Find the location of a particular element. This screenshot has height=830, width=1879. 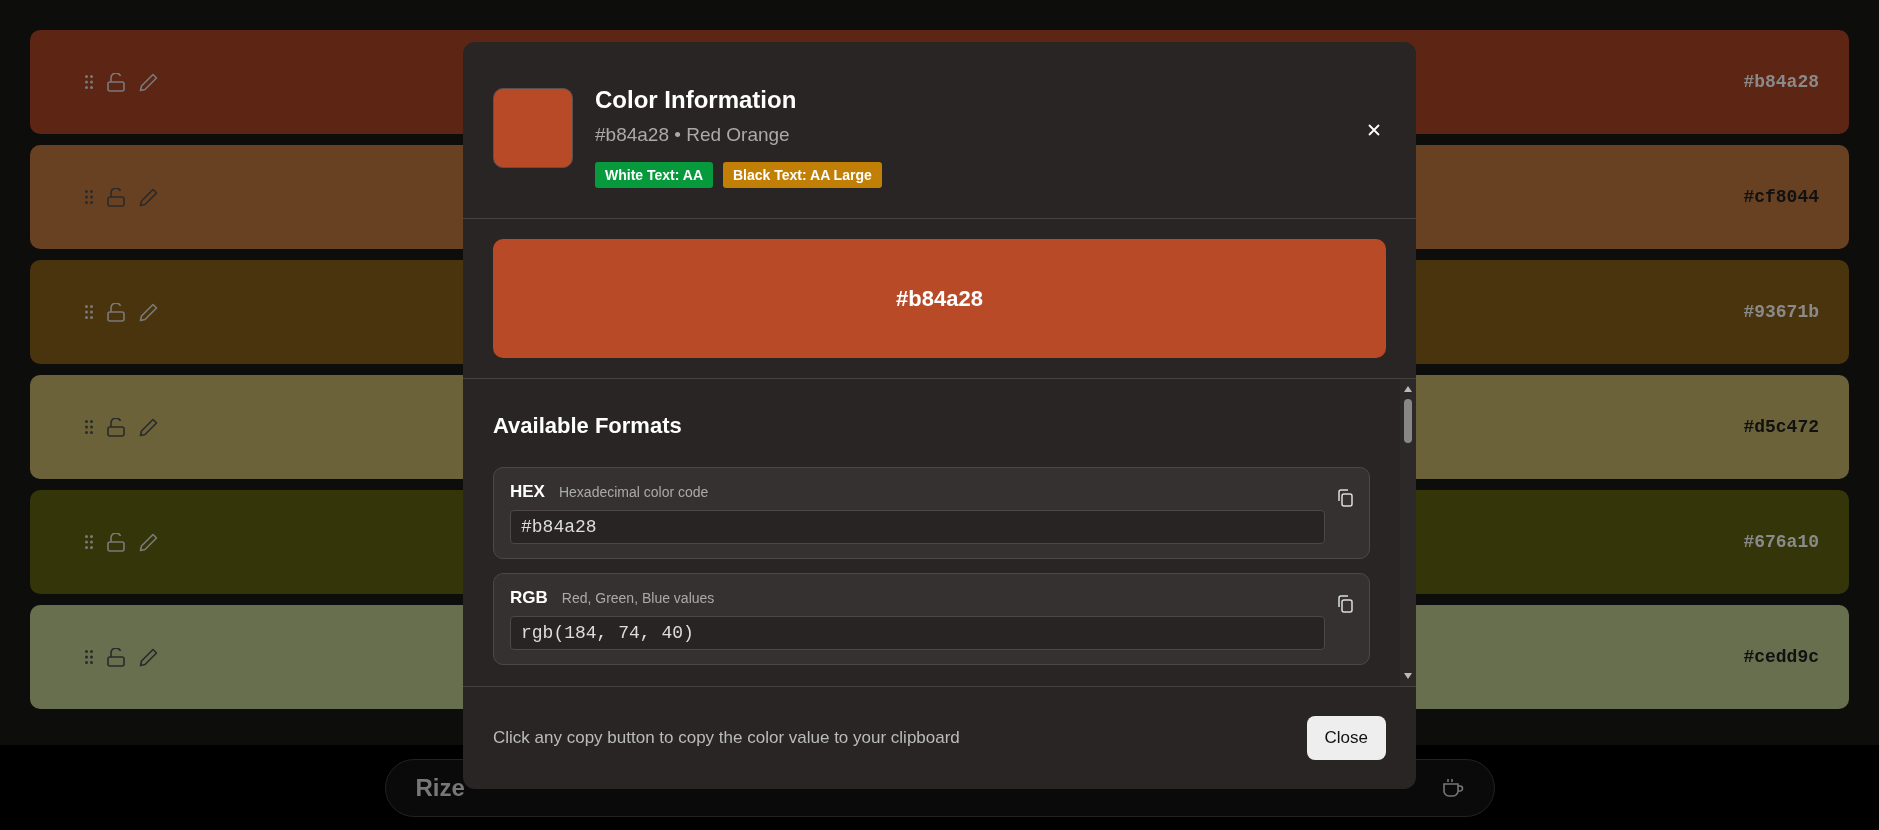

hex-code: #cedd9c is located at coordinates (1781, 657).